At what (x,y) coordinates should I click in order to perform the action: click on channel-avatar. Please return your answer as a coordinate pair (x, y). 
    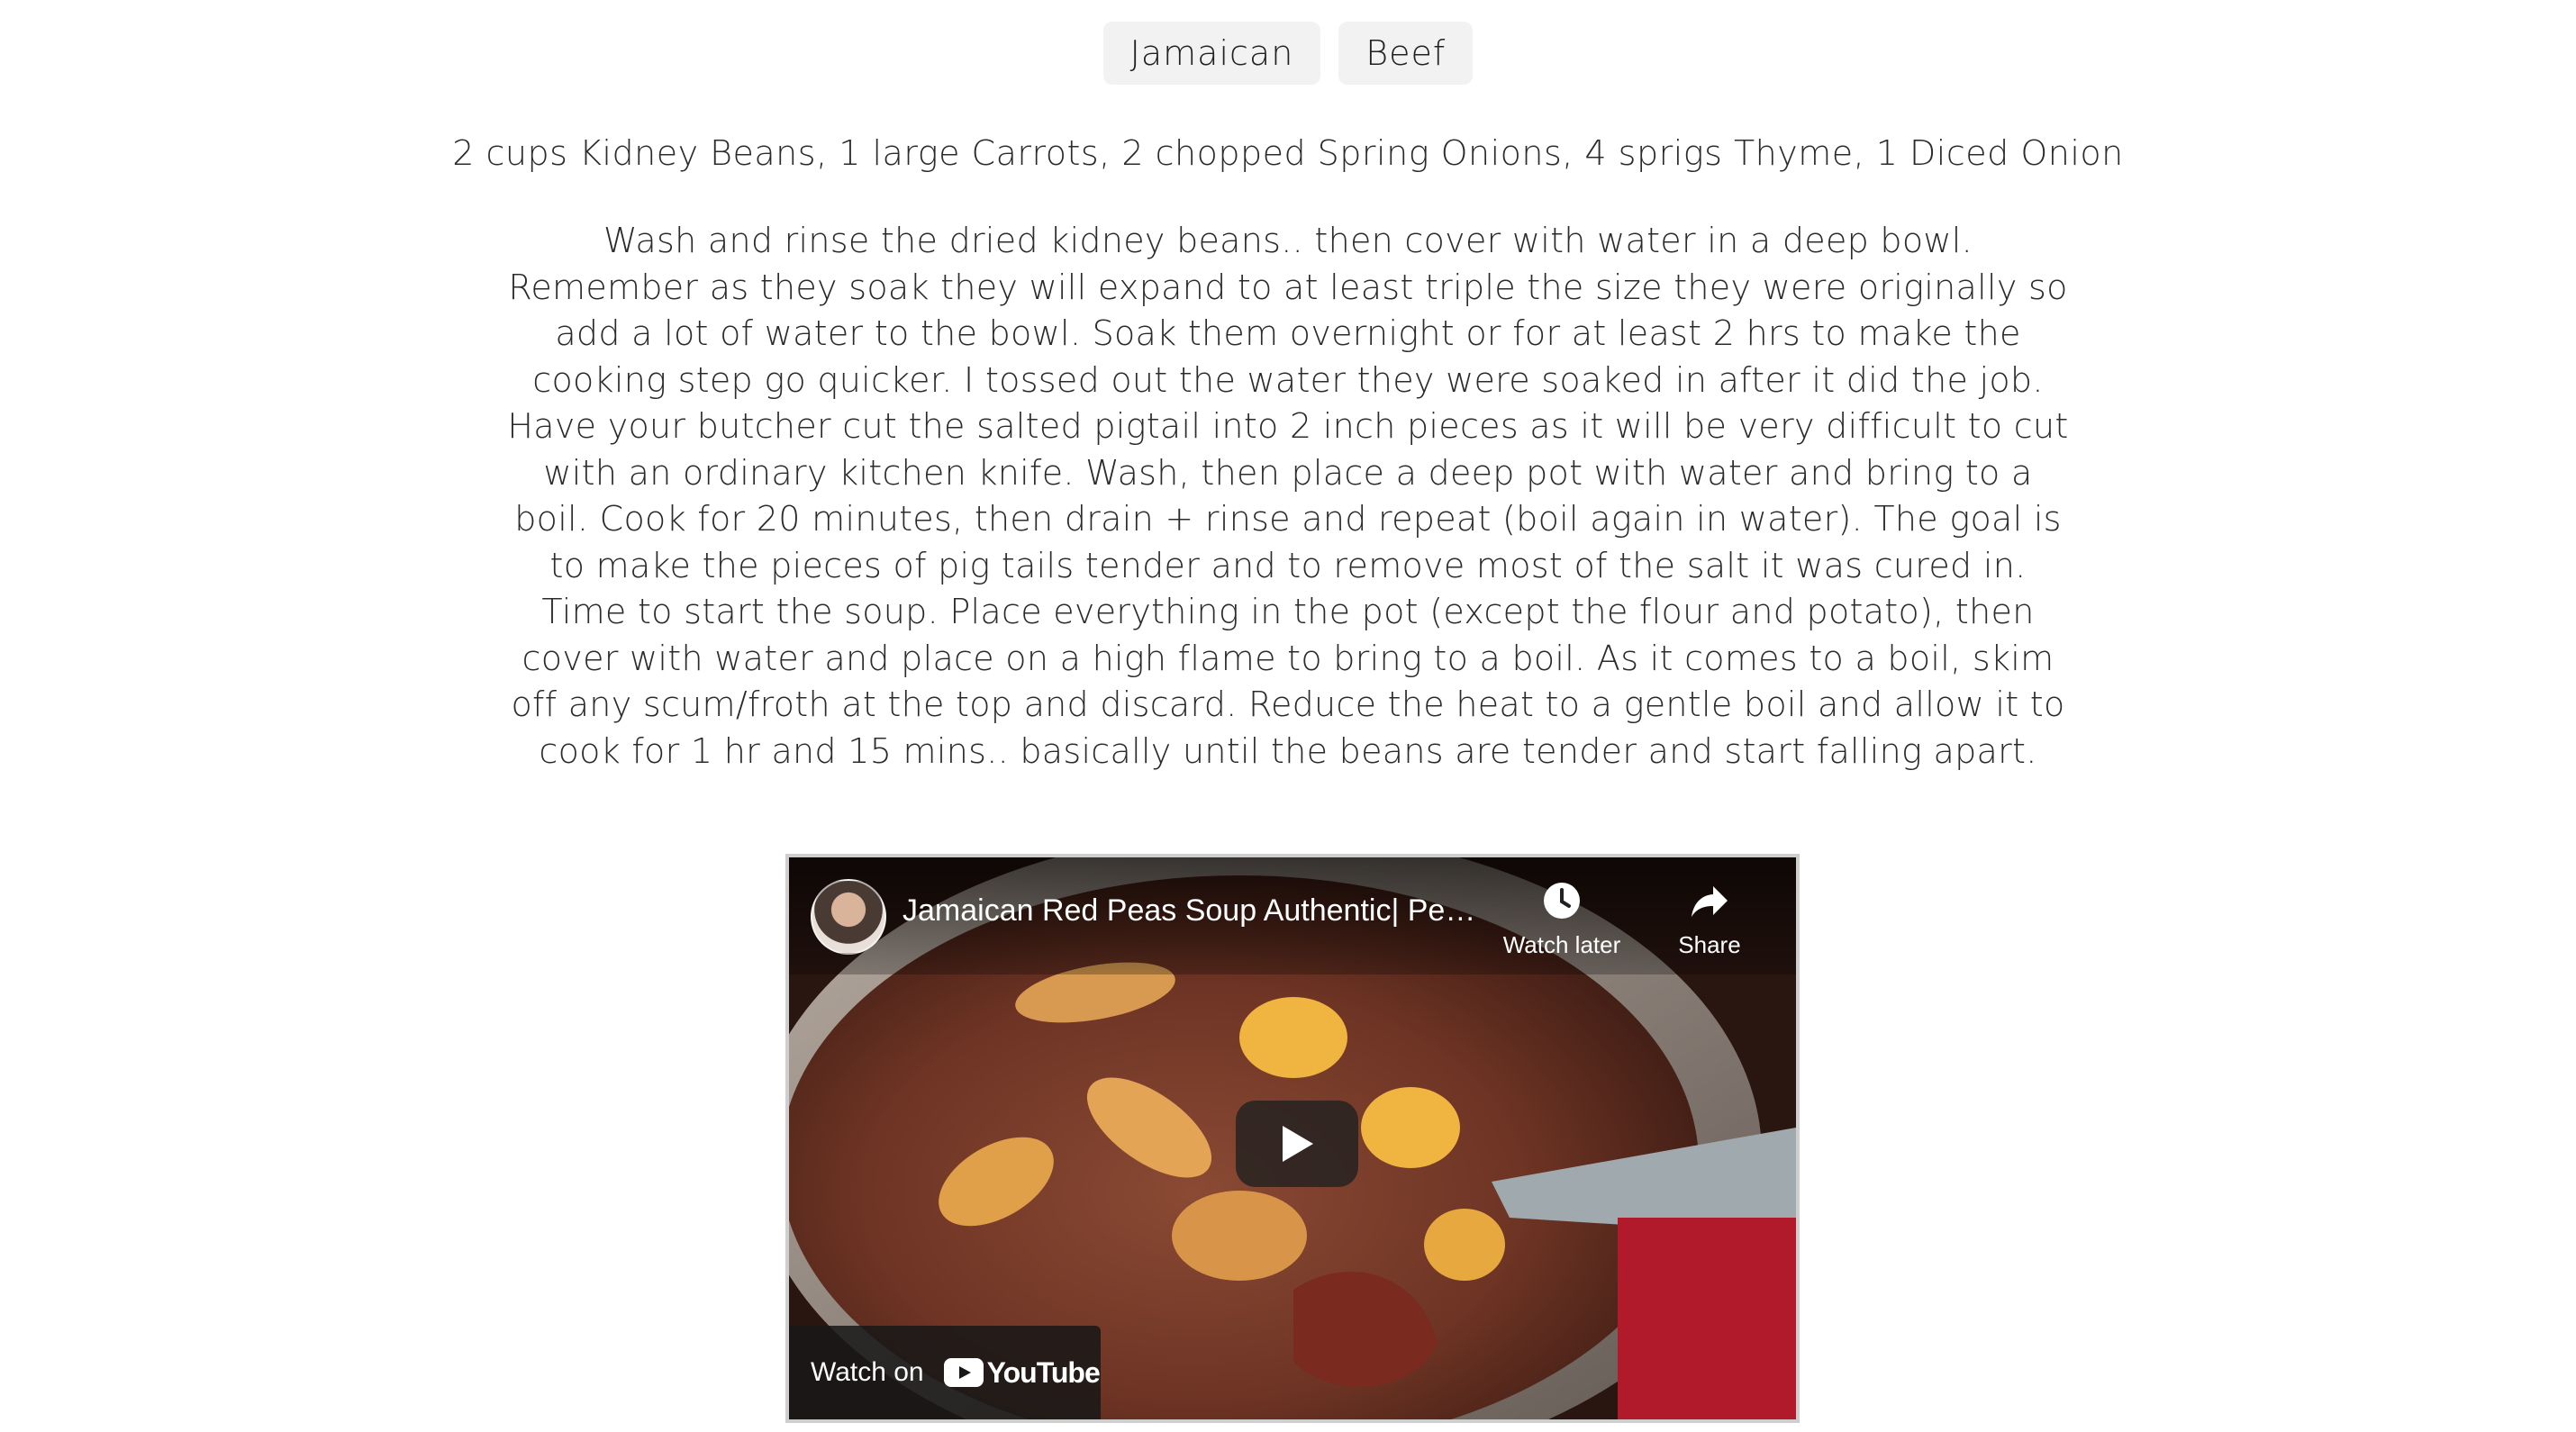
    Looking at the image, I should click on (848, 917).